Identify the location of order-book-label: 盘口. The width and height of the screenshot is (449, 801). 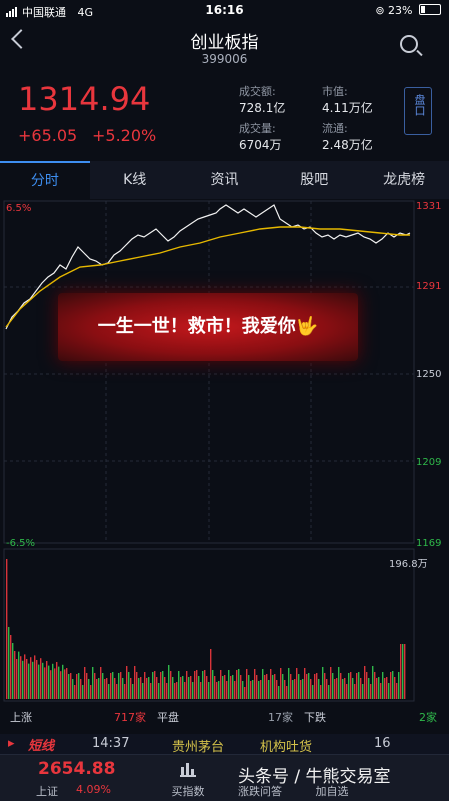
(419, 105).